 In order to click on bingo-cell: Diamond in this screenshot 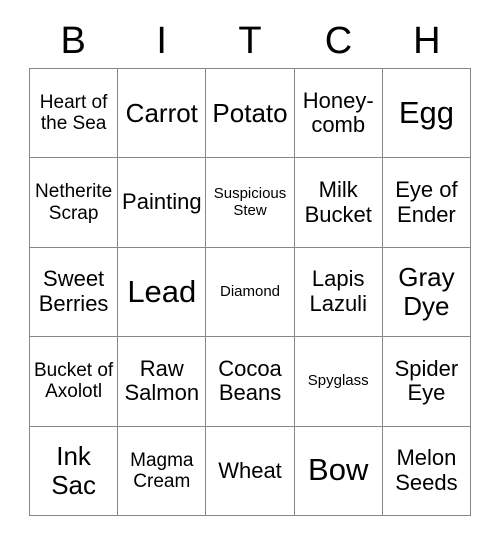, I will do `click(250, 292)`.